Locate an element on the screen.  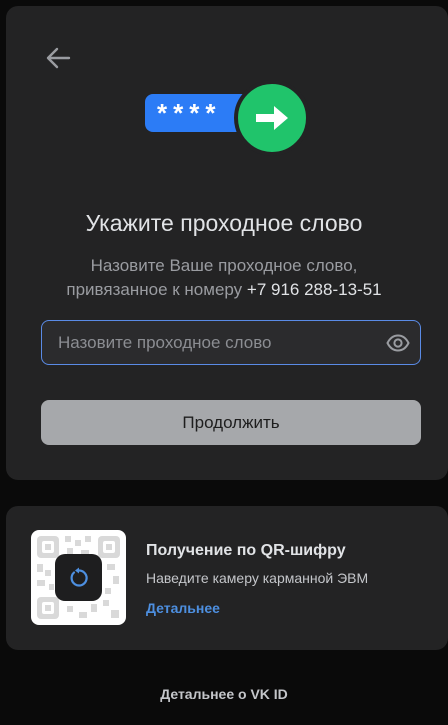
about-vkid-link: Детальнее о VK ID is located at coordinates (224, 694).